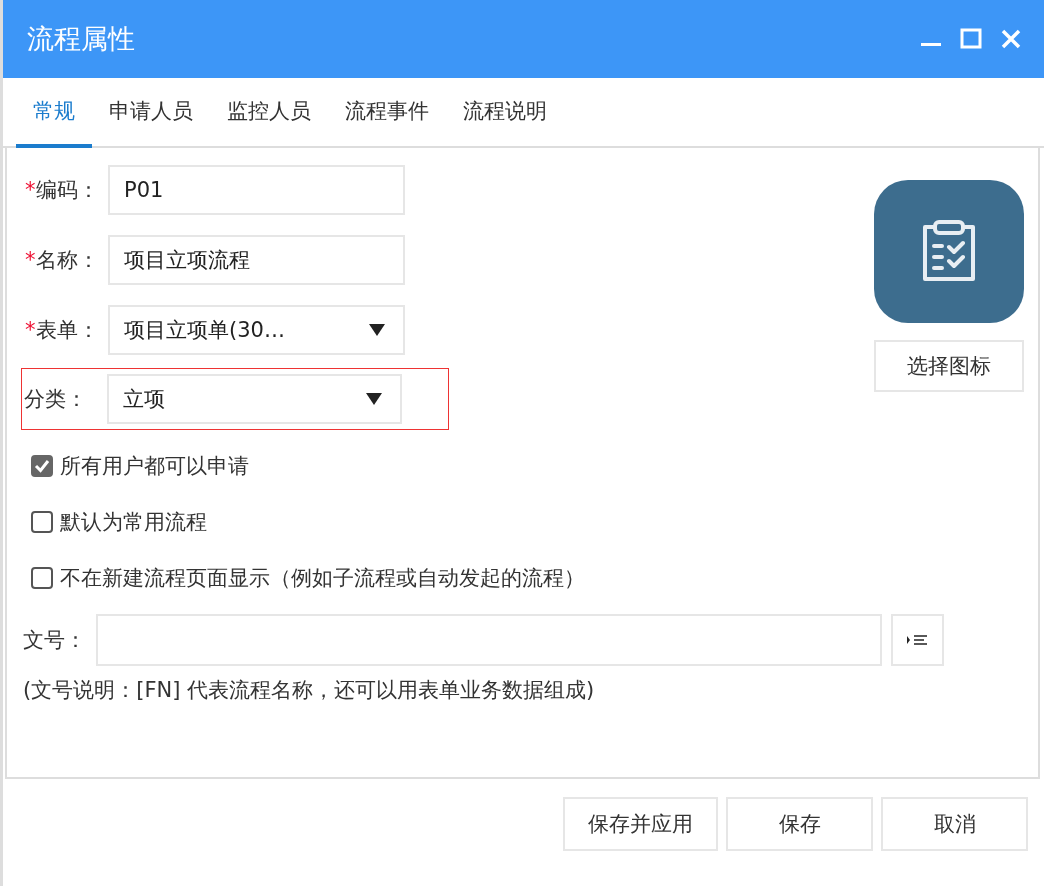 This screenshot has width=1044, height=886. Describe the element at coordinates (309, 690) in the screenshot. I see `help-text: (文号说明：[FN] 代表流程名称，还可以用表单业务数据组成)` at that location.